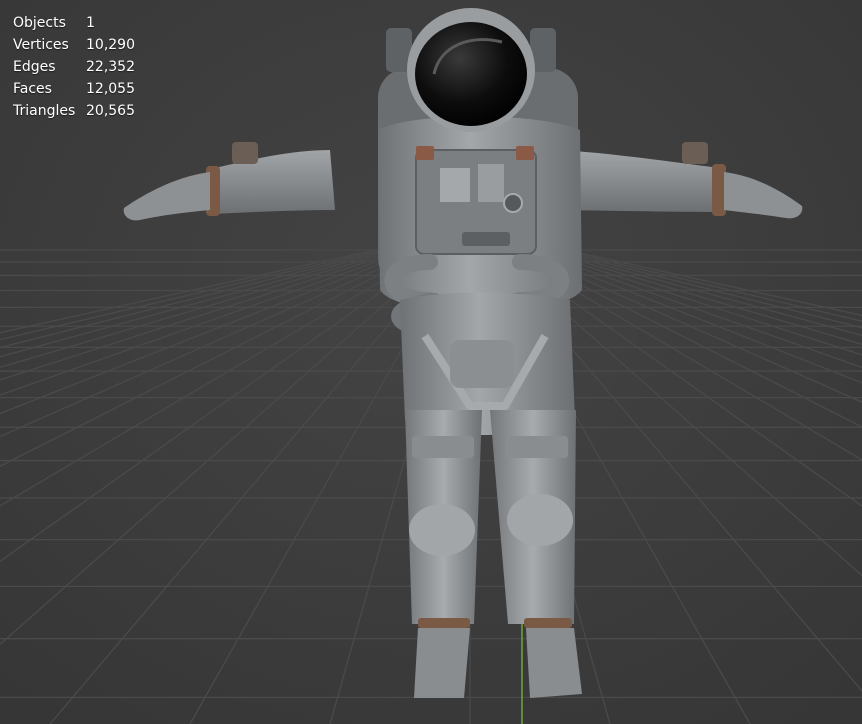 The image size is (862, 724). What do you see at coordinates (719, 190) in the screenshot?
I see `right-wrist-band` at bounding box center [719, 190].